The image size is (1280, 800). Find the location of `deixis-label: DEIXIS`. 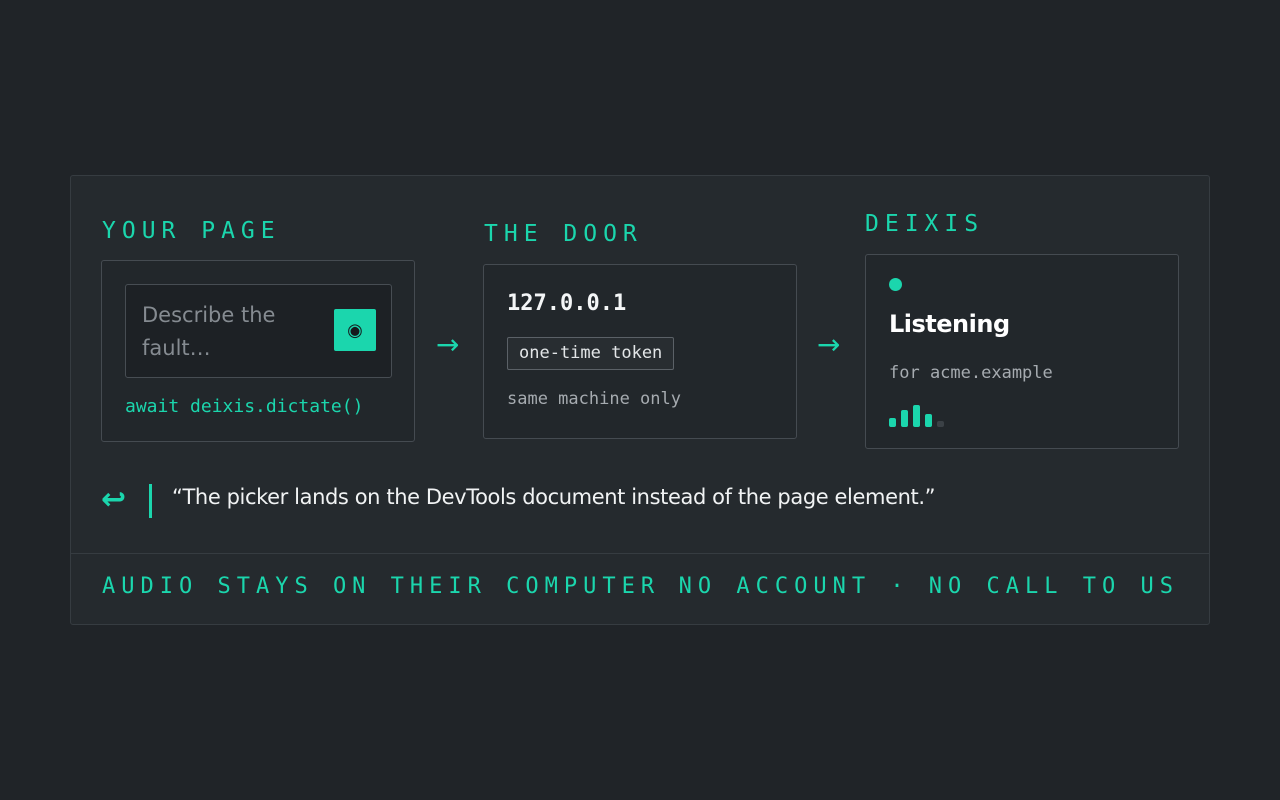

deixis-label: DEIXIS is located at coordinates (925, 224).